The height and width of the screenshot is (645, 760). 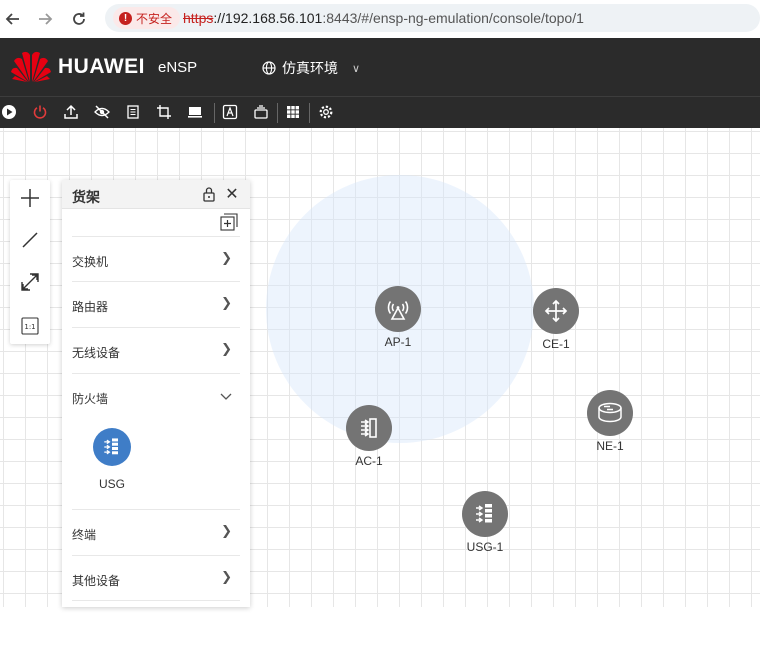 I want to click on fit-view-icon, so click(x=30, y=282).